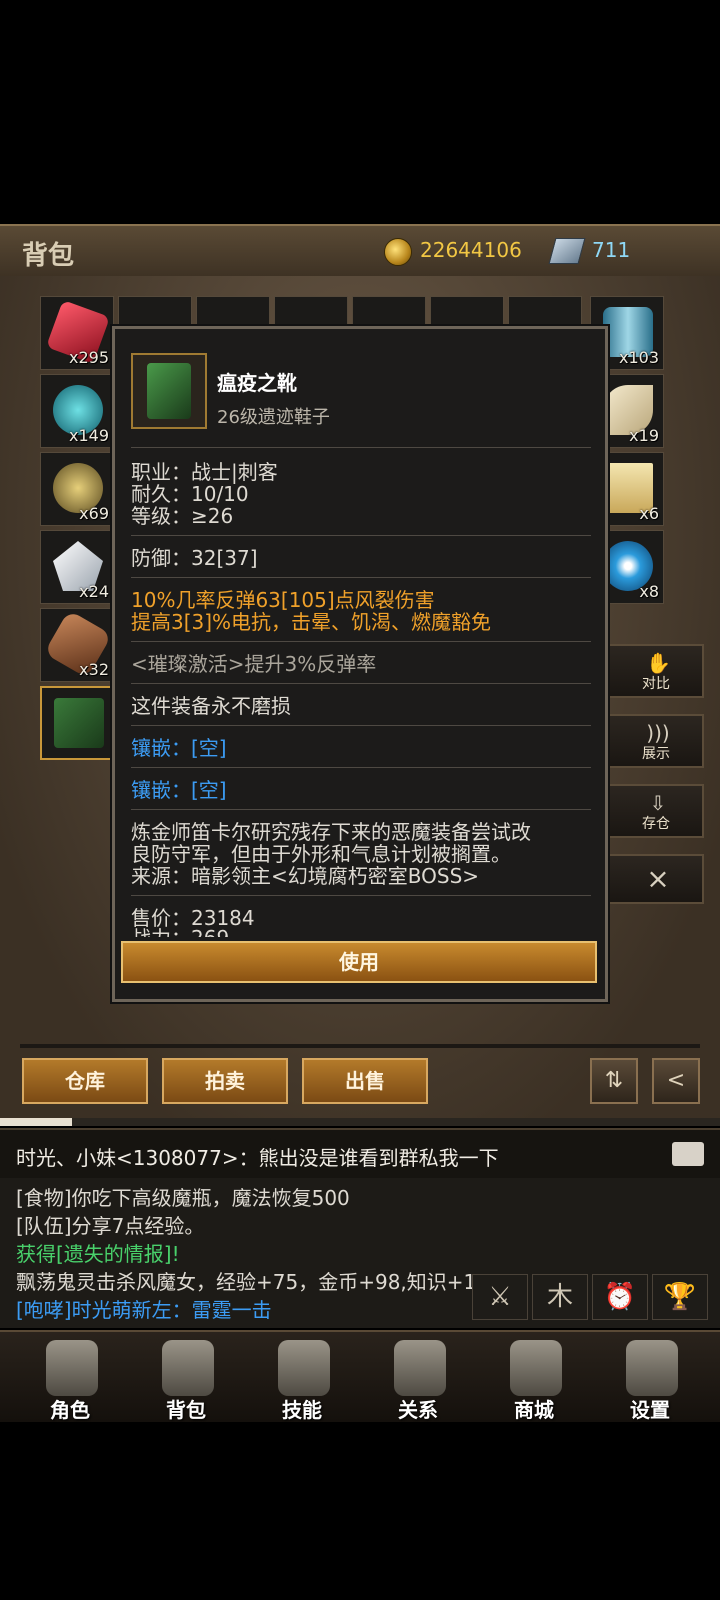  I want to click on durability-line: 耐久：10/10, so click(190, 494).